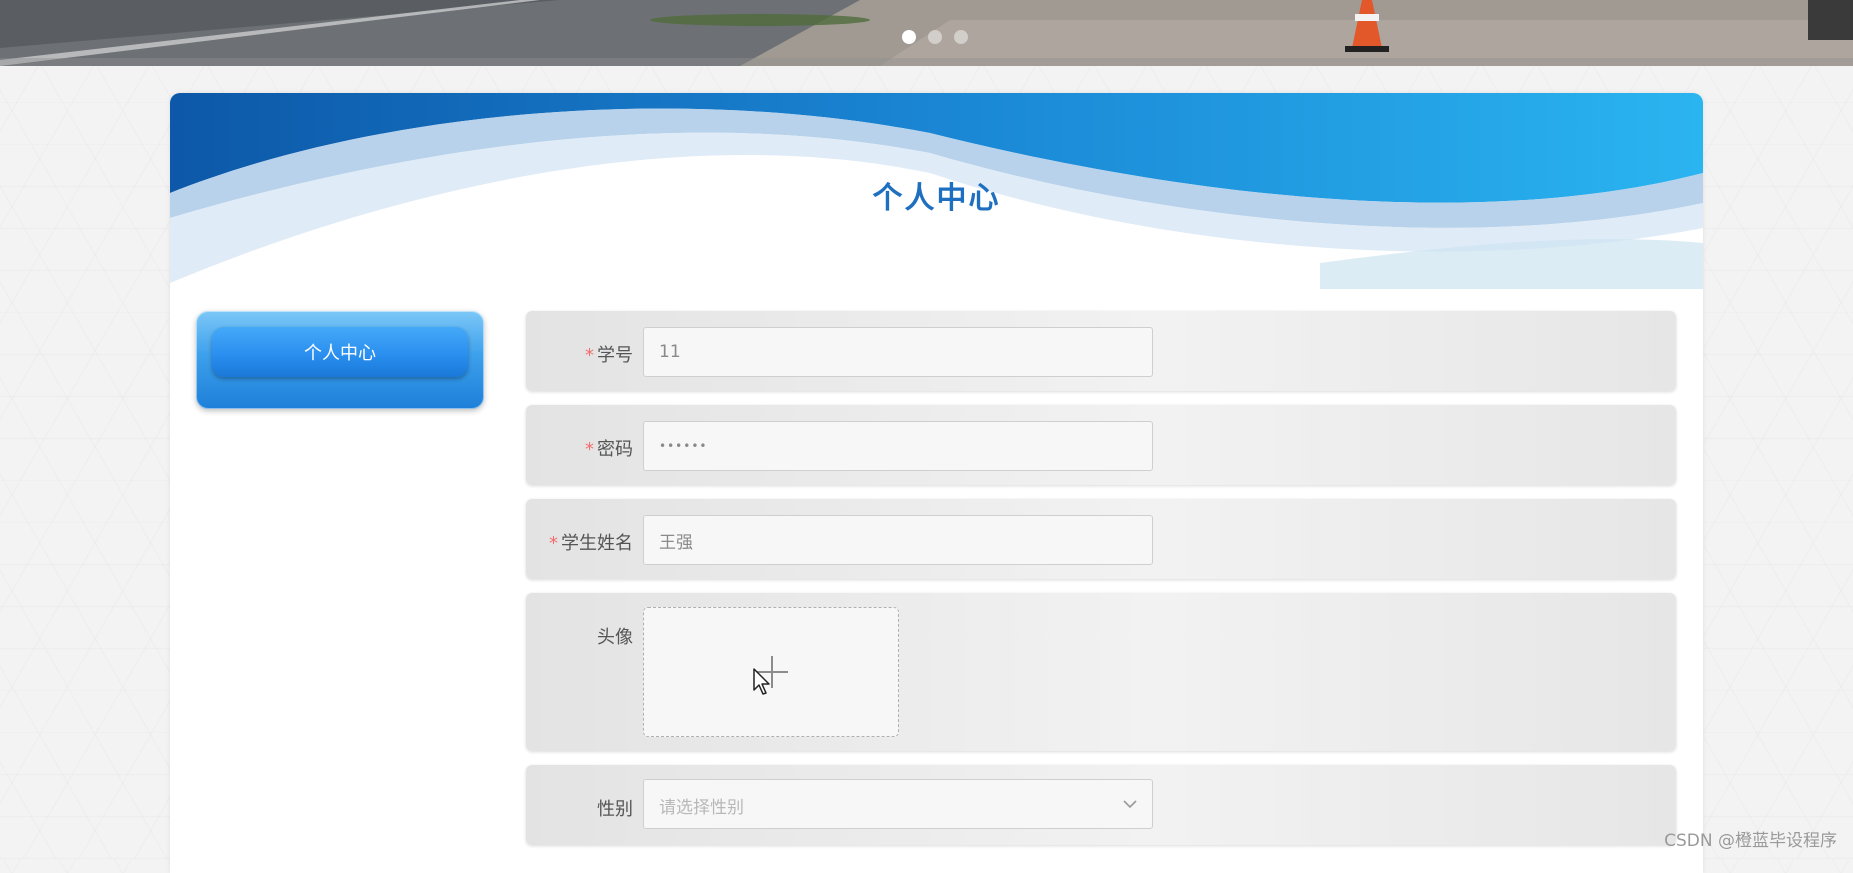 The image size is (1853, 873). What do you see at coordinates (771, 672) in the screenshot?
I see `avatar-upload` at bounding box center [771, 672].